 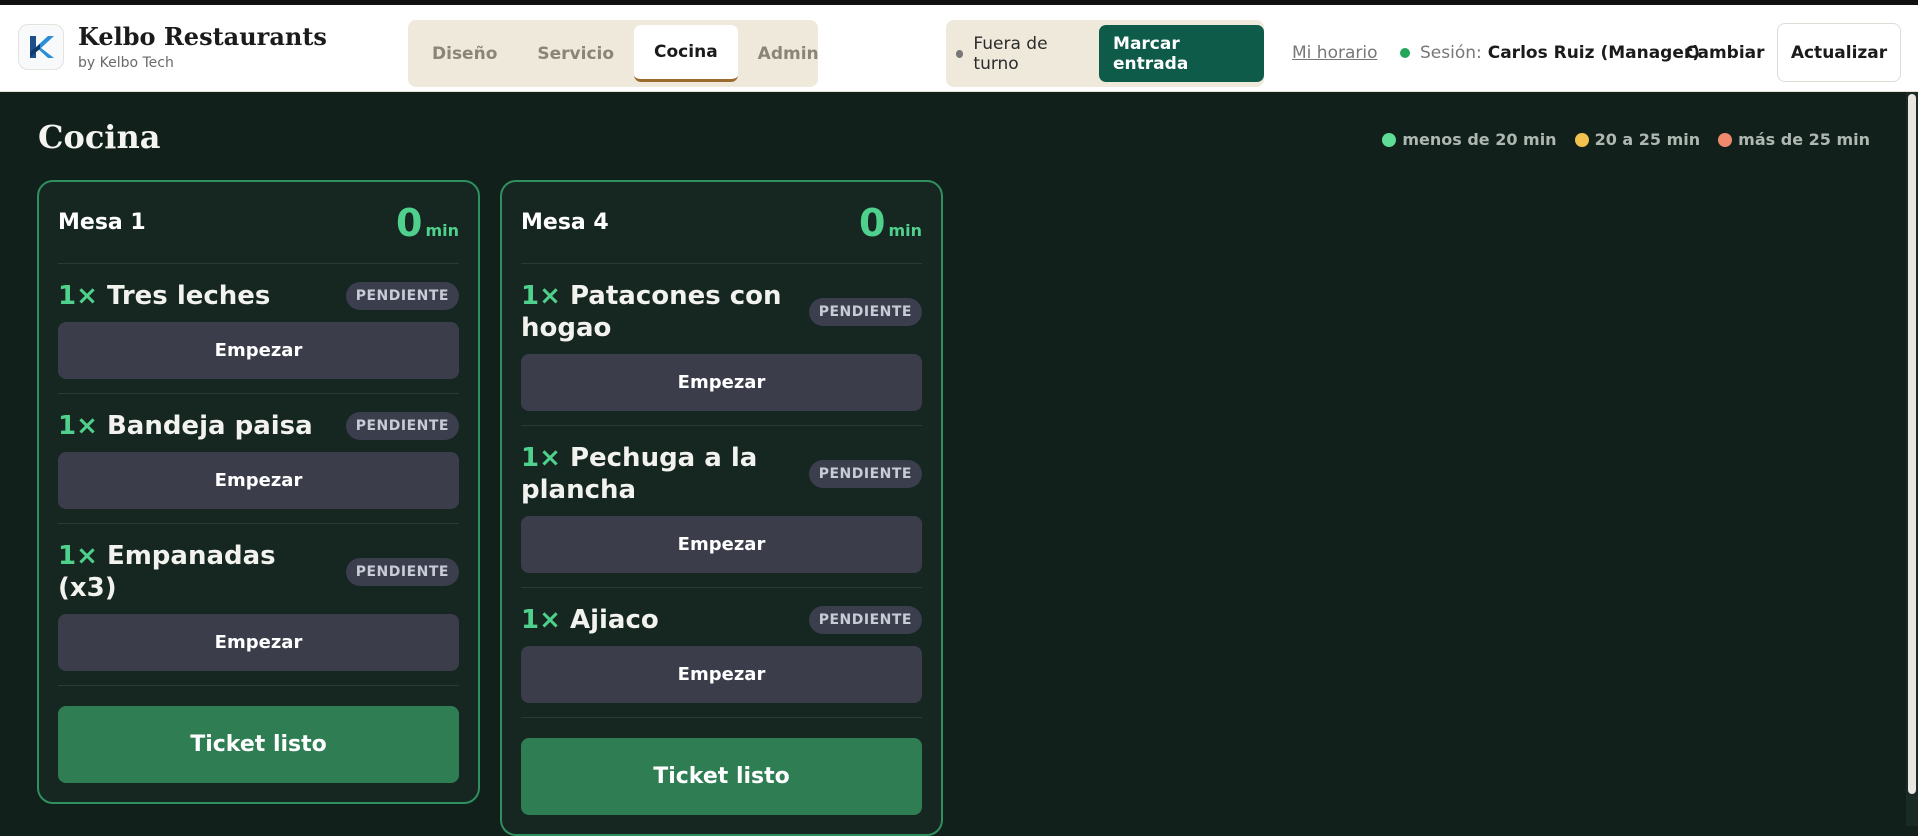 What do you see at coordinates (209, 426) in the screenshot?
I see `item-label: Bandeja paisa` at bounding box center [209, 426].